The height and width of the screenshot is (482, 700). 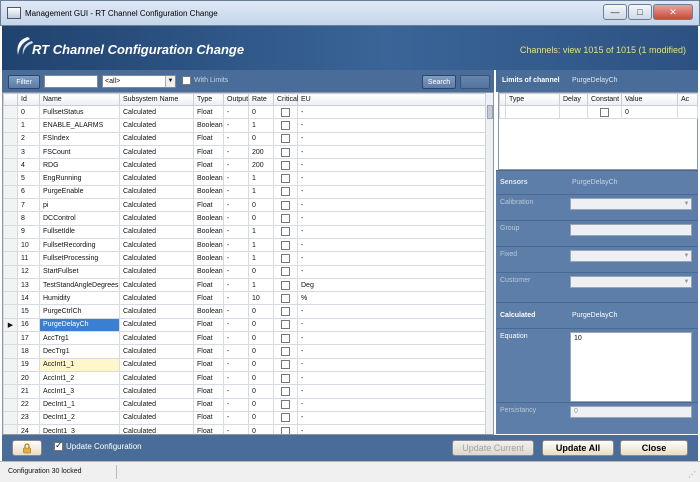 I want to click on fixed-select: ▼, so click(x=631, y=256).